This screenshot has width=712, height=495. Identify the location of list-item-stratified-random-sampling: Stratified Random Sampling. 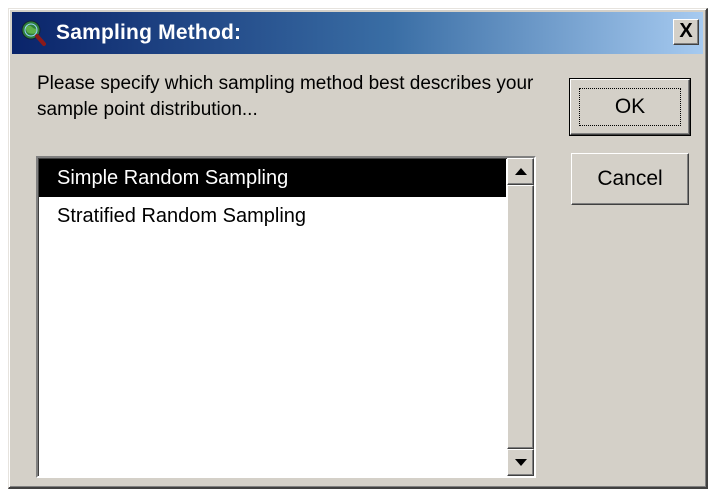
(272, 216).